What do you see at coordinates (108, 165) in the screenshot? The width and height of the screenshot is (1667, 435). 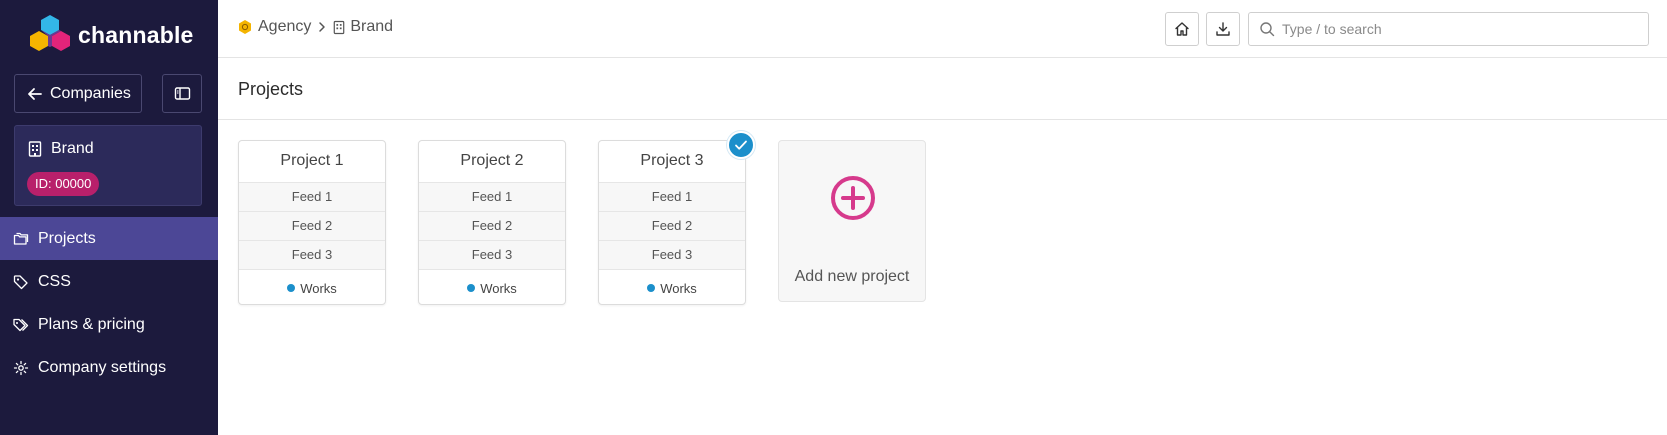 I see `brand-card: Brand ID: 00000` at bounding box center [108, 165].